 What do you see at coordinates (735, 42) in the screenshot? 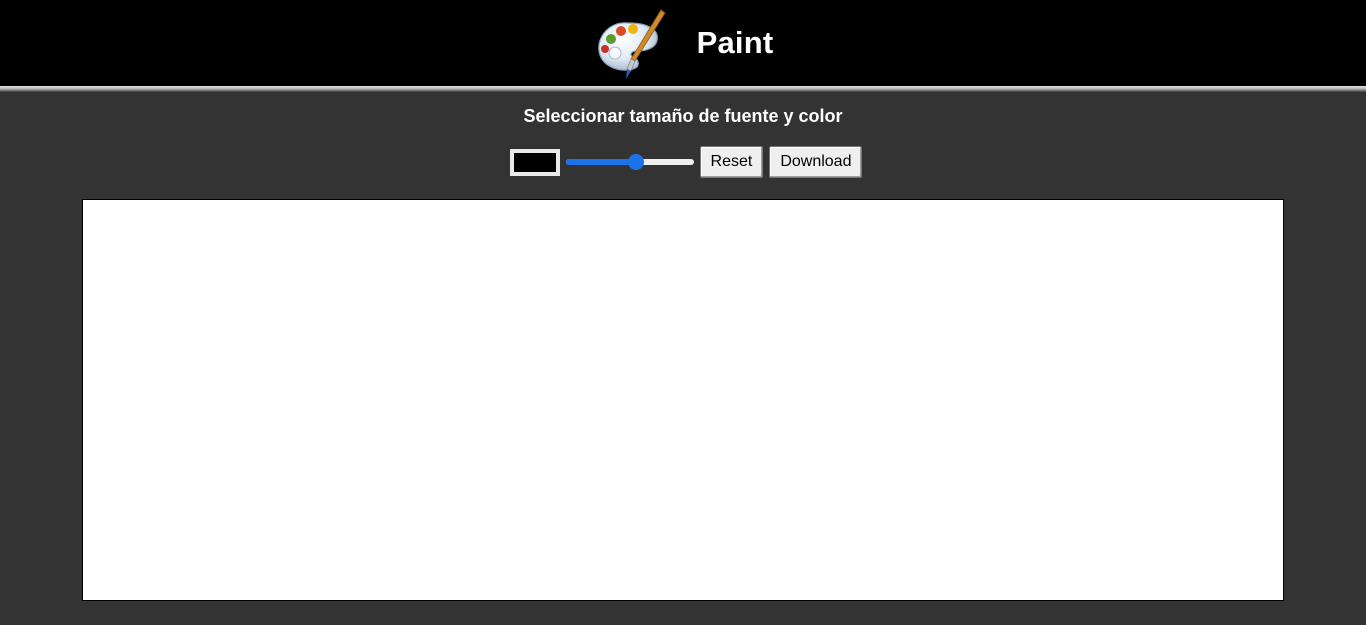
I see `app-title: Paint` at bounding box center [735, 42].